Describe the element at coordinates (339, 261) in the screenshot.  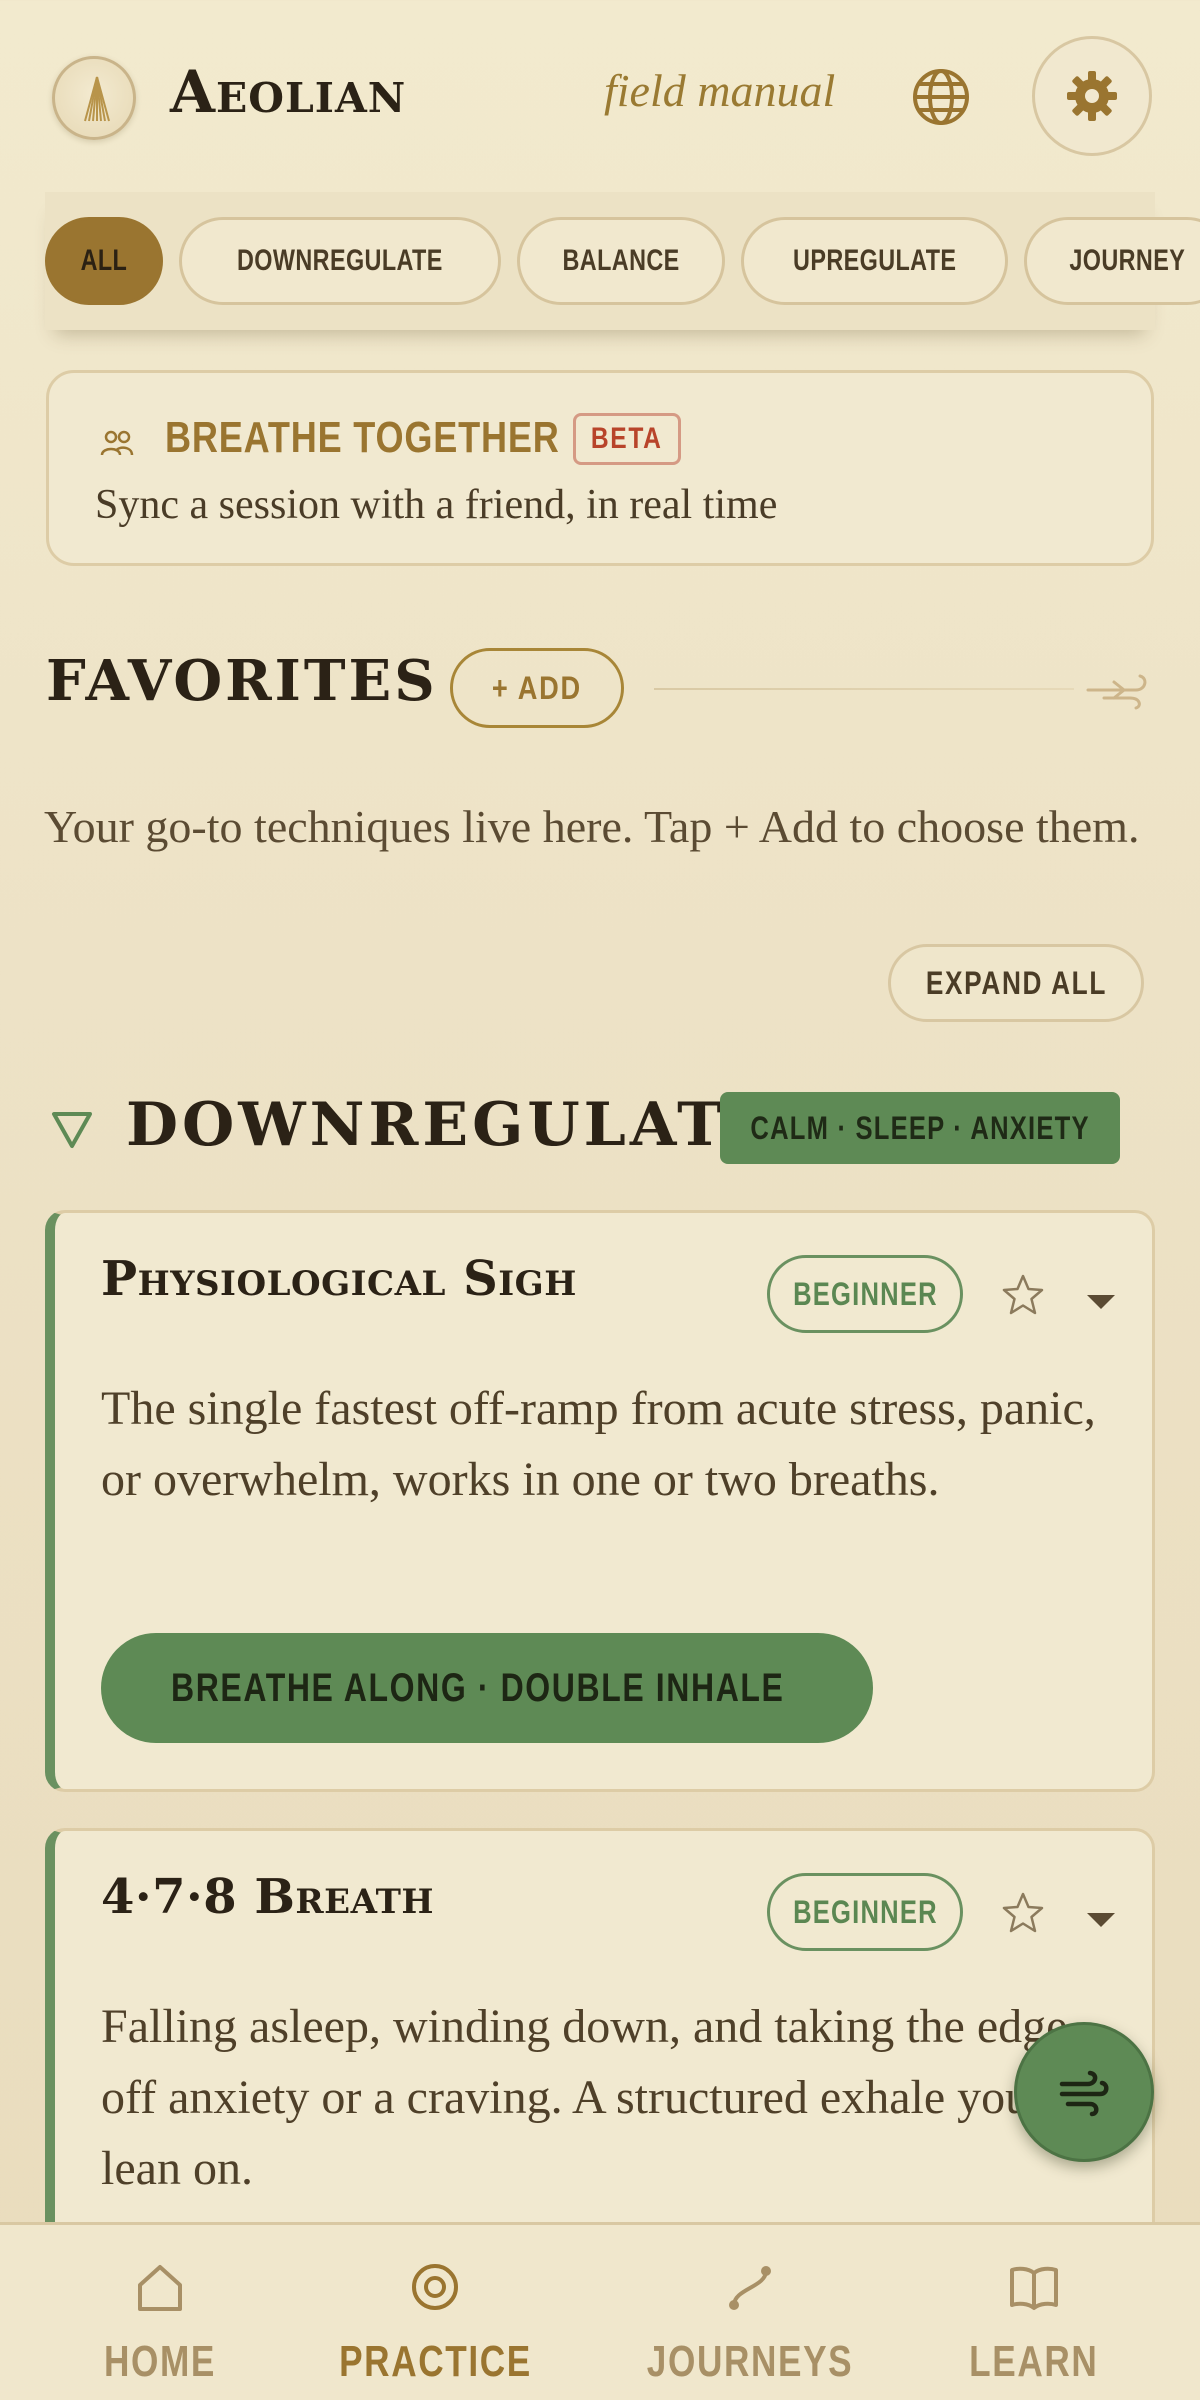
I see `filter-chip-downregulate: DOWNREGULATE` at that location.